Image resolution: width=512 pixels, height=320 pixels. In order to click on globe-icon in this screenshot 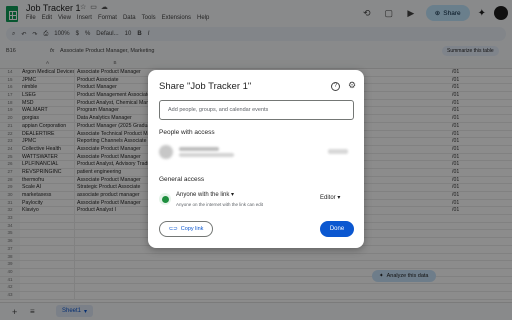, I will do `click(165, 199)`.